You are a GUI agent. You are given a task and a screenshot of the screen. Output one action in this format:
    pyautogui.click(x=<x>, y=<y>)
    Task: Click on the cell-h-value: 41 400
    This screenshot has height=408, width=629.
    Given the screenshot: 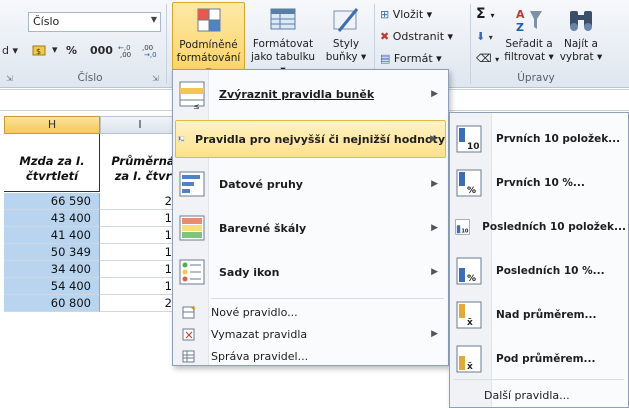 What is the action you would take?
    pyautogui.click(x=52, y=235)
    